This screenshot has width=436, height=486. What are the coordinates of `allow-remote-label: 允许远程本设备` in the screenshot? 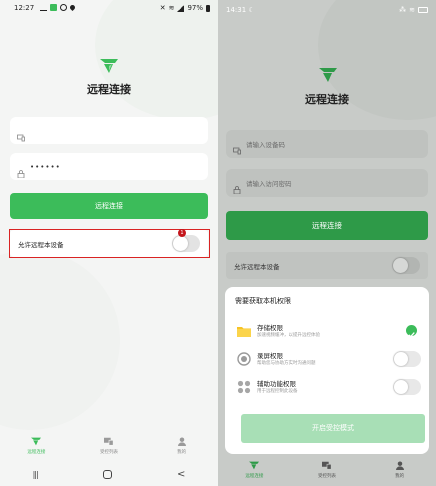 It's located at (257, 266).